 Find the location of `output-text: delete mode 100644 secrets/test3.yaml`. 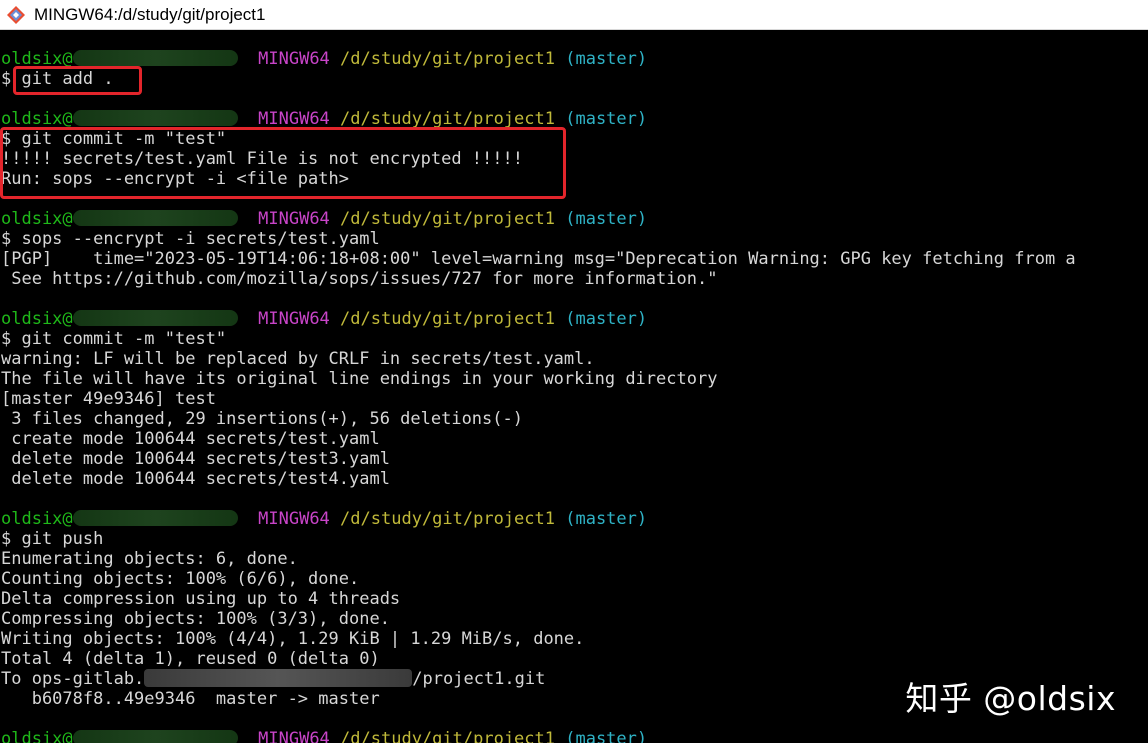

output-text: delete mode 100644 secrets/test3.yaml is located at coordinates (195, 459).